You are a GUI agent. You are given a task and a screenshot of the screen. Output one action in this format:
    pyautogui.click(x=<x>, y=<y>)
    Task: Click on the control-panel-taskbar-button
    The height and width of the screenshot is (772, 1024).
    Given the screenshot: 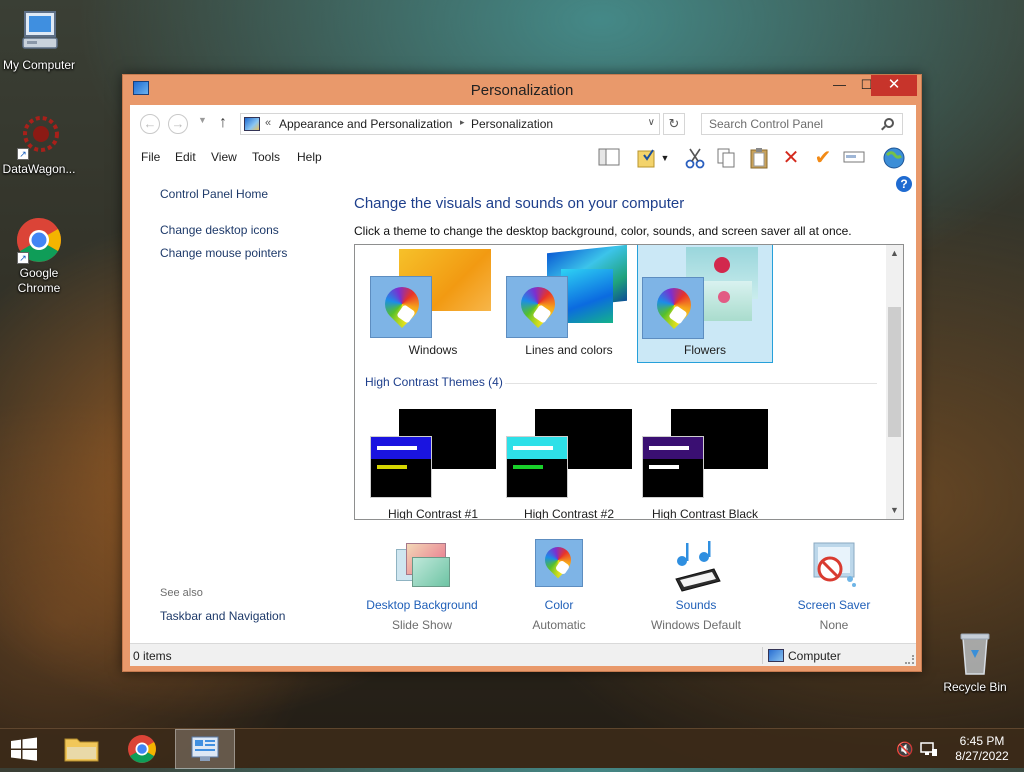 What is the action you would take?
    pyautogui.click(x=205, y=749)
    